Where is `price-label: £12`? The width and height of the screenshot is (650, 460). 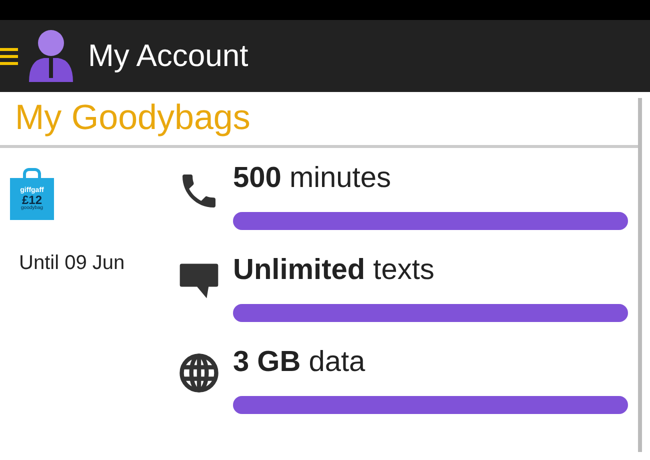
price-label: £12 is located at coordinates (32, 200).